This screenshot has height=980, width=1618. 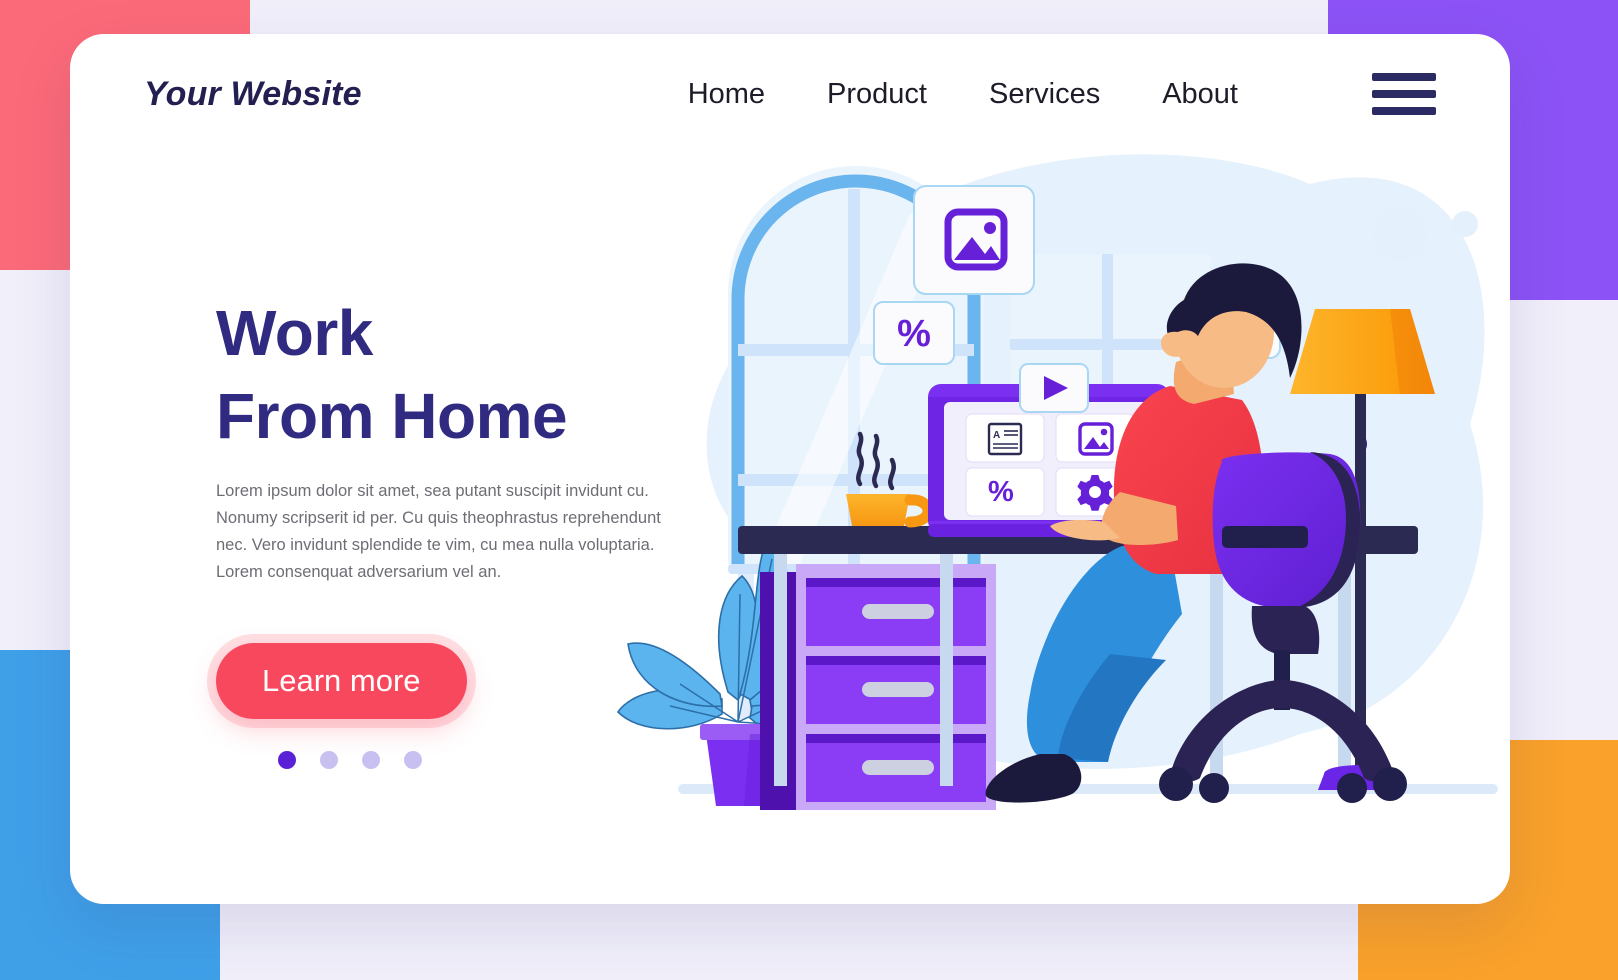 I want to click on drawer-cabinet, so click(x=878, y=687).